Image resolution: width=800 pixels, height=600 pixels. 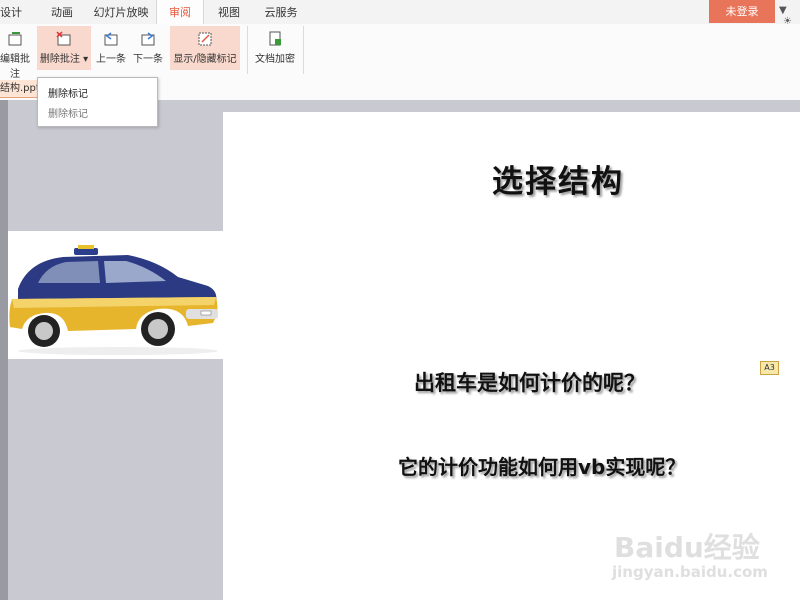 I want to click on slide-text-question-1: 出租车是如何计价的呢？, so click(x=529, y=382).